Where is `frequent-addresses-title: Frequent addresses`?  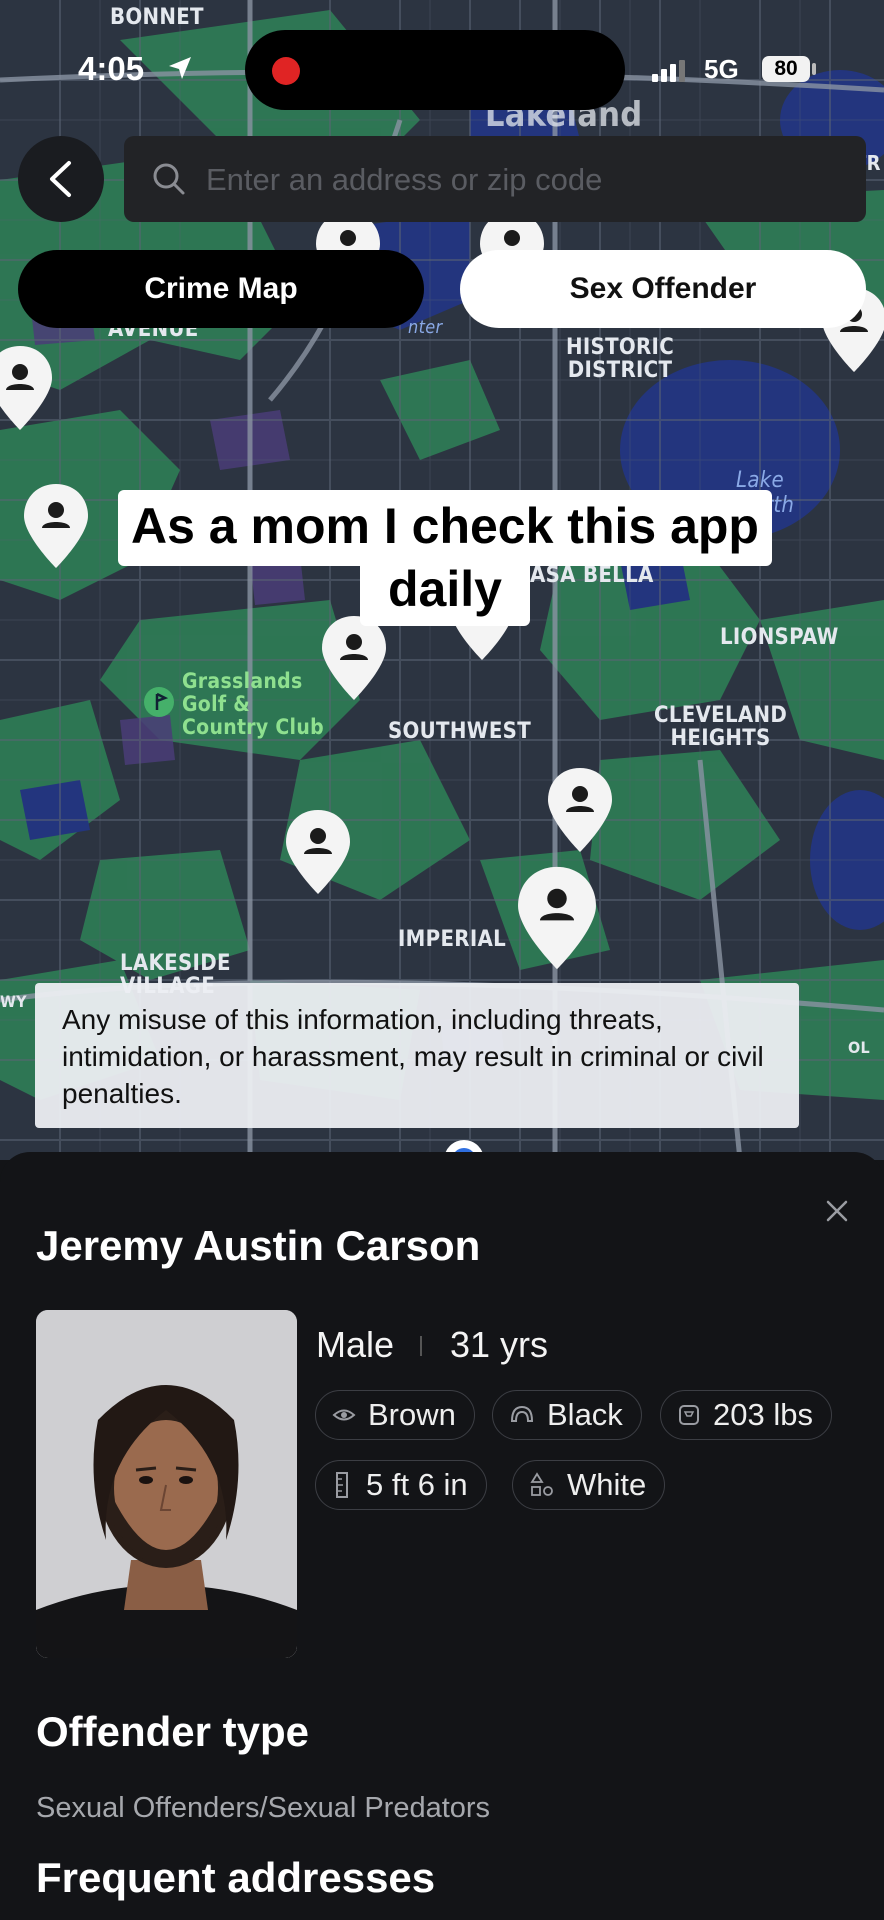
frequent-addresses-title: Frequent addresses is located at coordinates (236, 1877).